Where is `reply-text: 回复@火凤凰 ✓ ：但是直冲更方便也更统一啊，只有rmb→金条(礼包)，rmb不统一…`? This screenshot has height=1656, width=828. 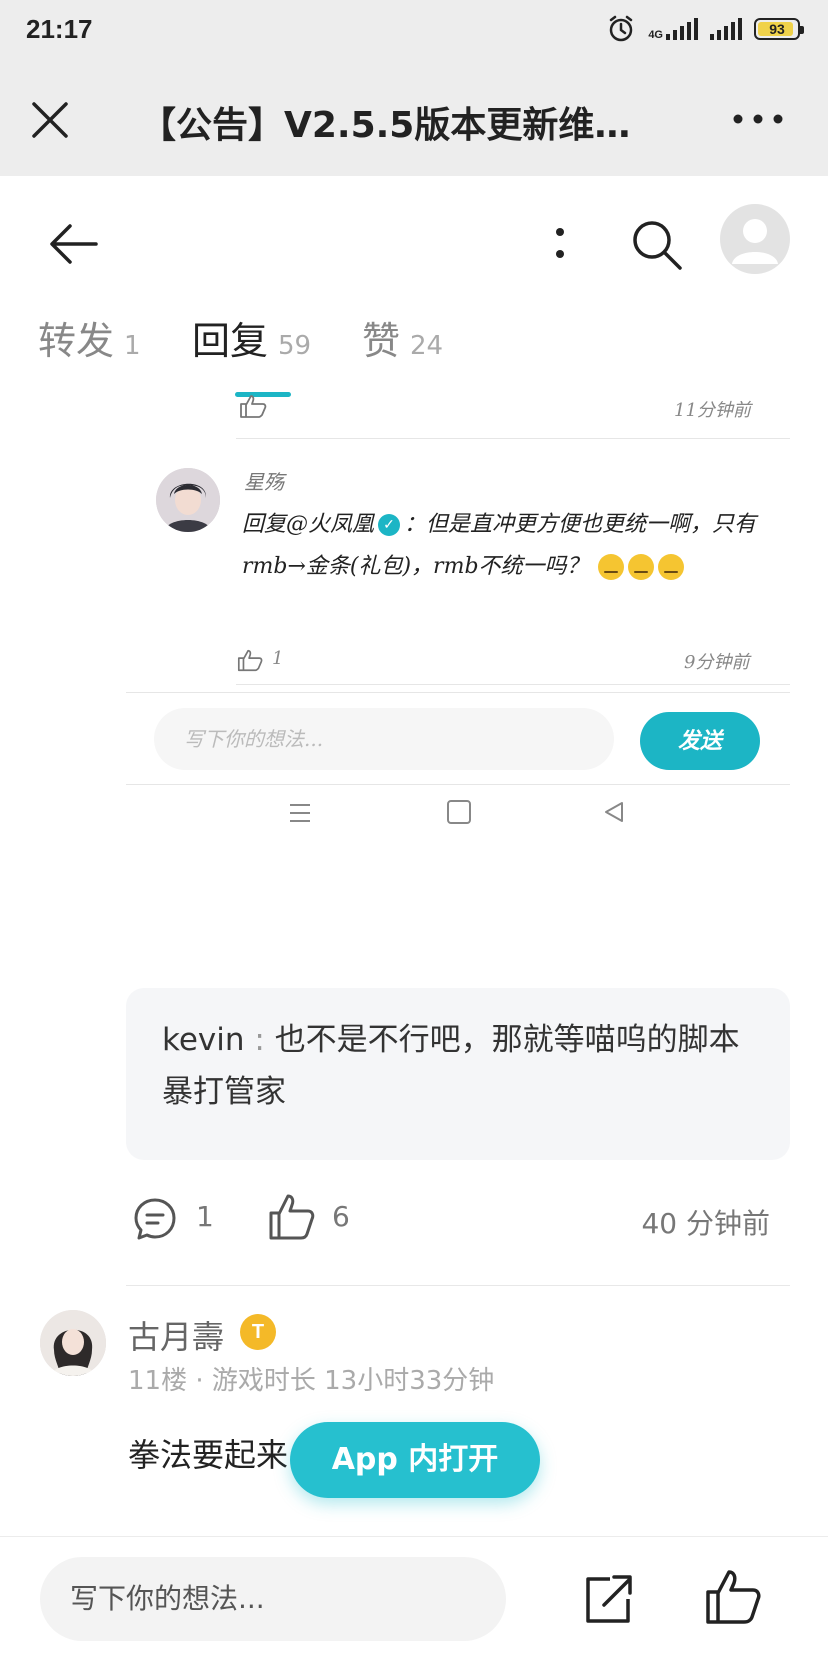
reply-text: 回复@火凤凰 ✓ ：但是直冲更方便也更统一啊，只有rmb→金条(礼包)，rmb不统一… is located at coordinates (507, 546).